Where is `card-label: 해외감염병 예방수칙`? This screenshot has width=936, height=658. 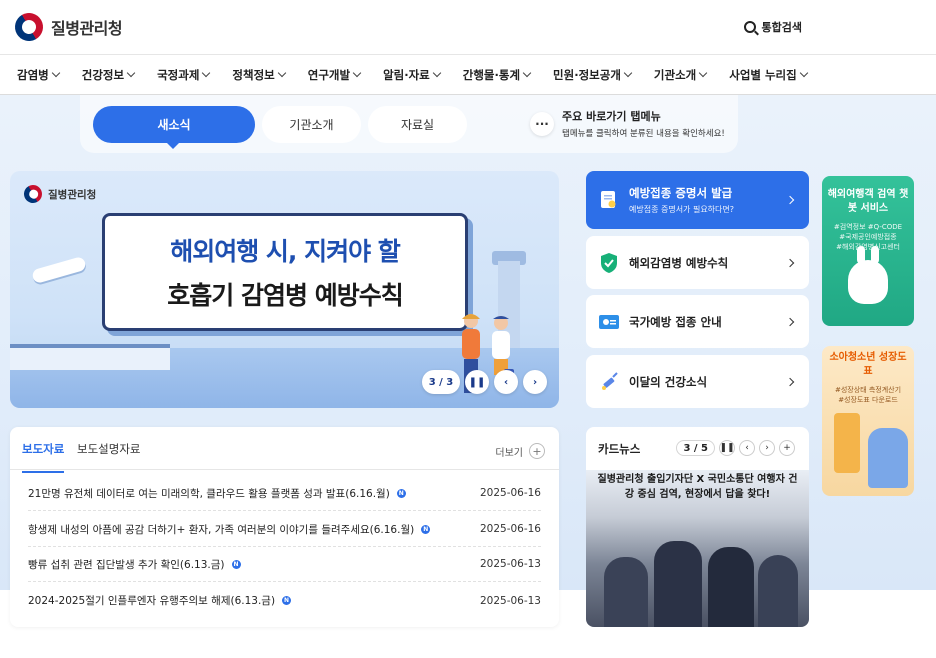
card-label: 해외감염병 예방수칙 is located at coordinates (679, 262).